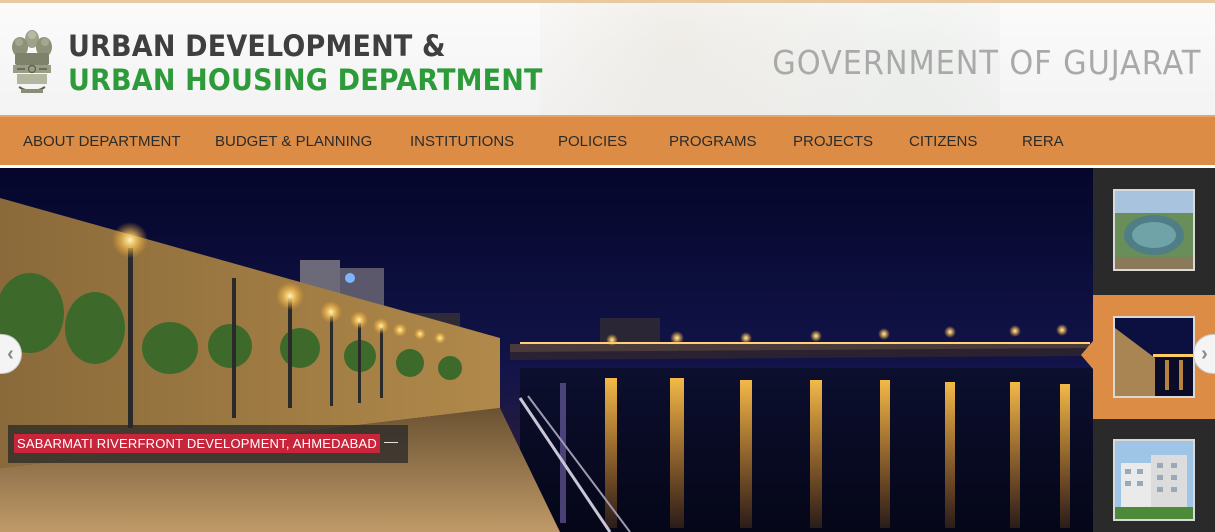 This screenshot has height=532, width=1215. I want to click on nav-item-institutions: INSTITUTIONS, so click(462, 141).